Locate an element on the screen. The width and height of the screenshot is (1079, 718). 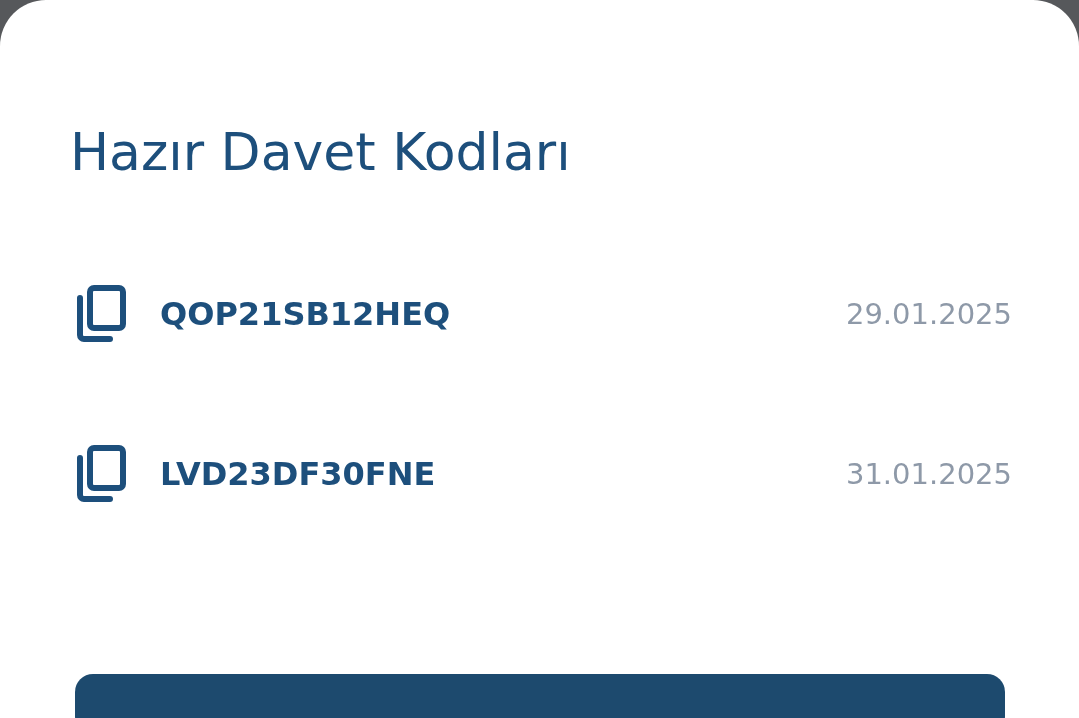
code-date: 29.01.2025 is located at coordinates (928, 314).